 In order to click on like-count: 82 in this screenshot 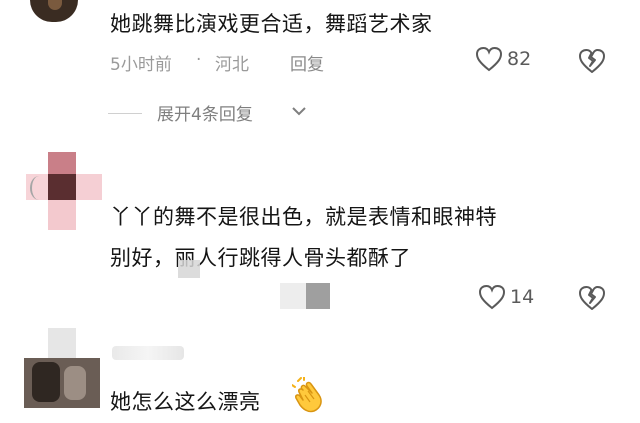, I will do `click(519, 59)`.